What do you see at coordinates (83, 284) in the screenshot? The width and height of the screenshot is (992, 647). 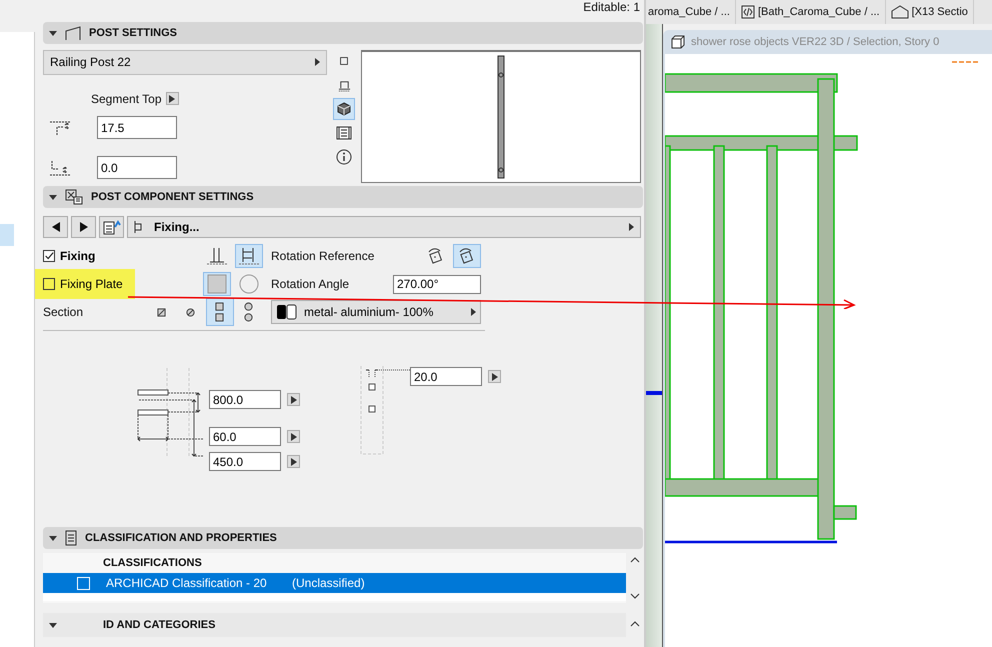 I see `fixing-plate-checkbox: Fixing Plate` at bounding box center [83, 284].